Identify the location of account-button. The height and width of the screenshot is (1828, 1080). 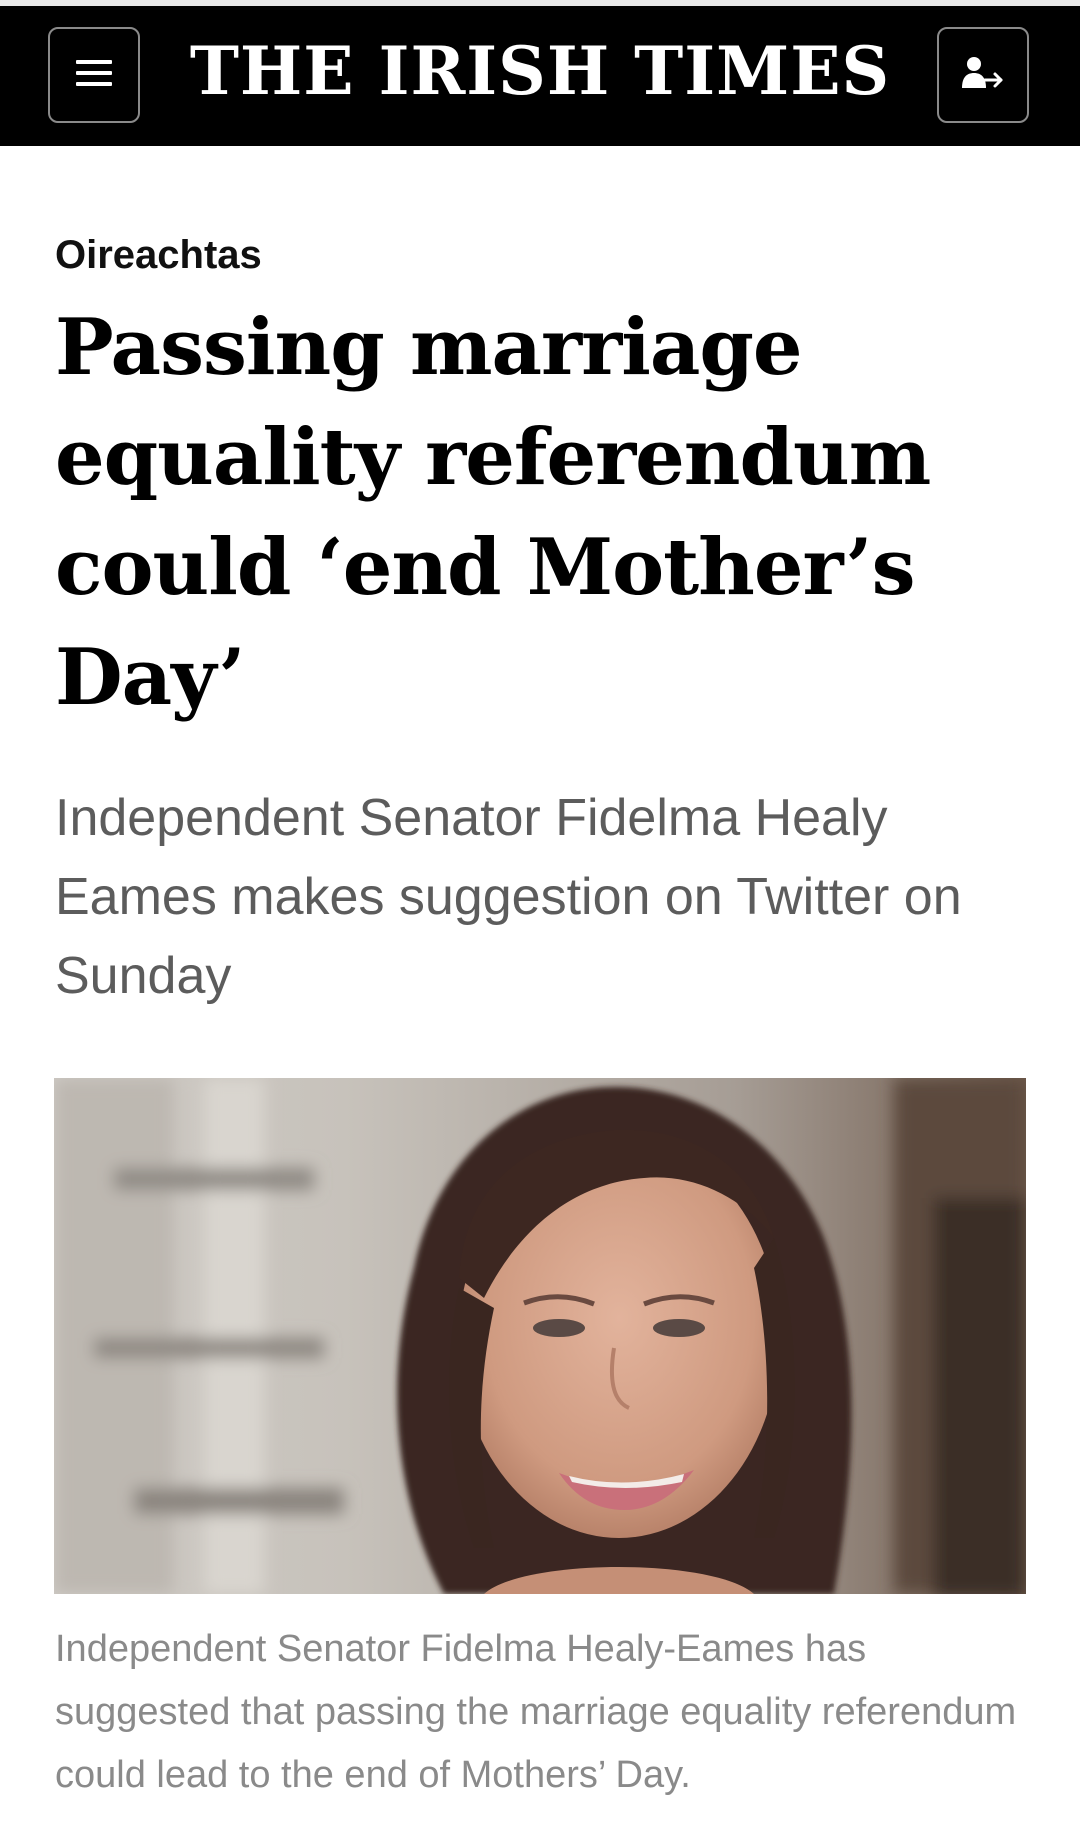
(983, 75).